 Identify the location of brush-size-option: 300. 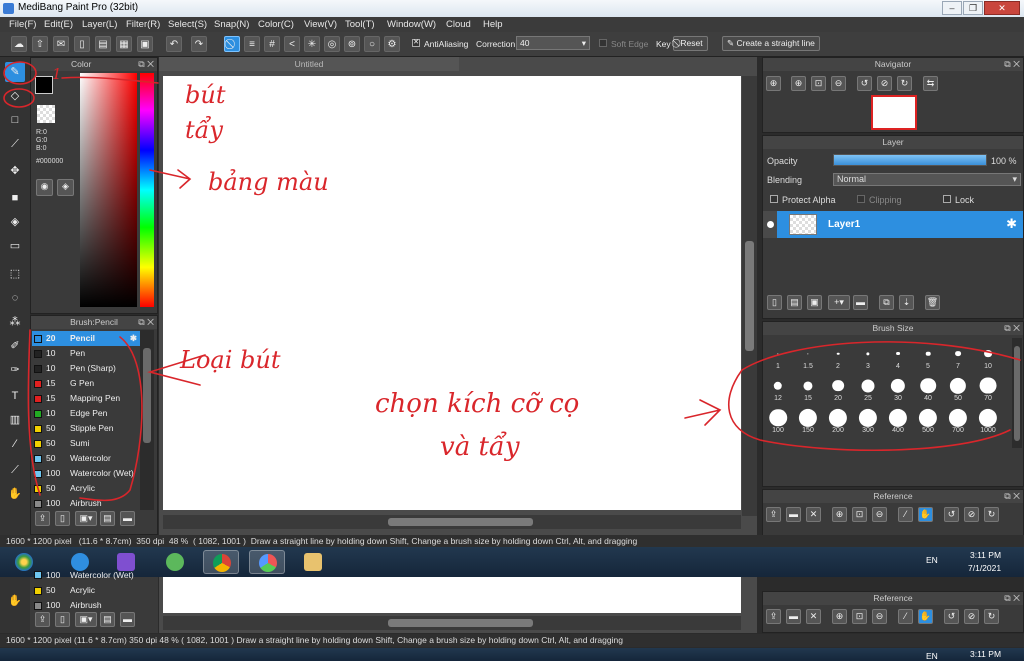
(868, 419).